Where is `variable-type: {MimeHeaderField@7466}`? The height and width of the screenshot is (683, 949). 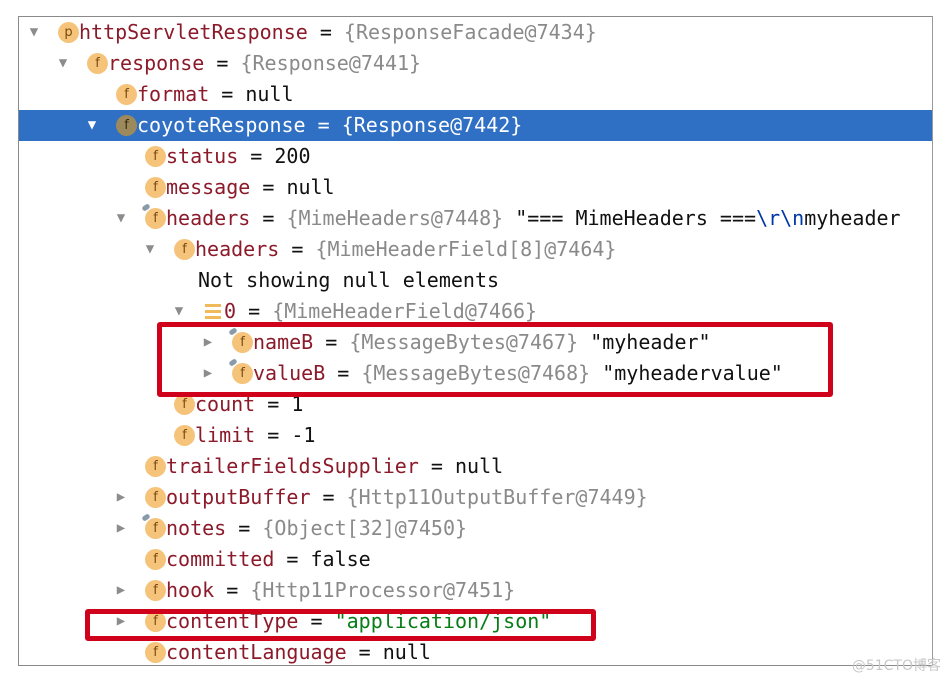
variable-type: {MimeHeaderField@7466} is located at coordinates (405, 311).